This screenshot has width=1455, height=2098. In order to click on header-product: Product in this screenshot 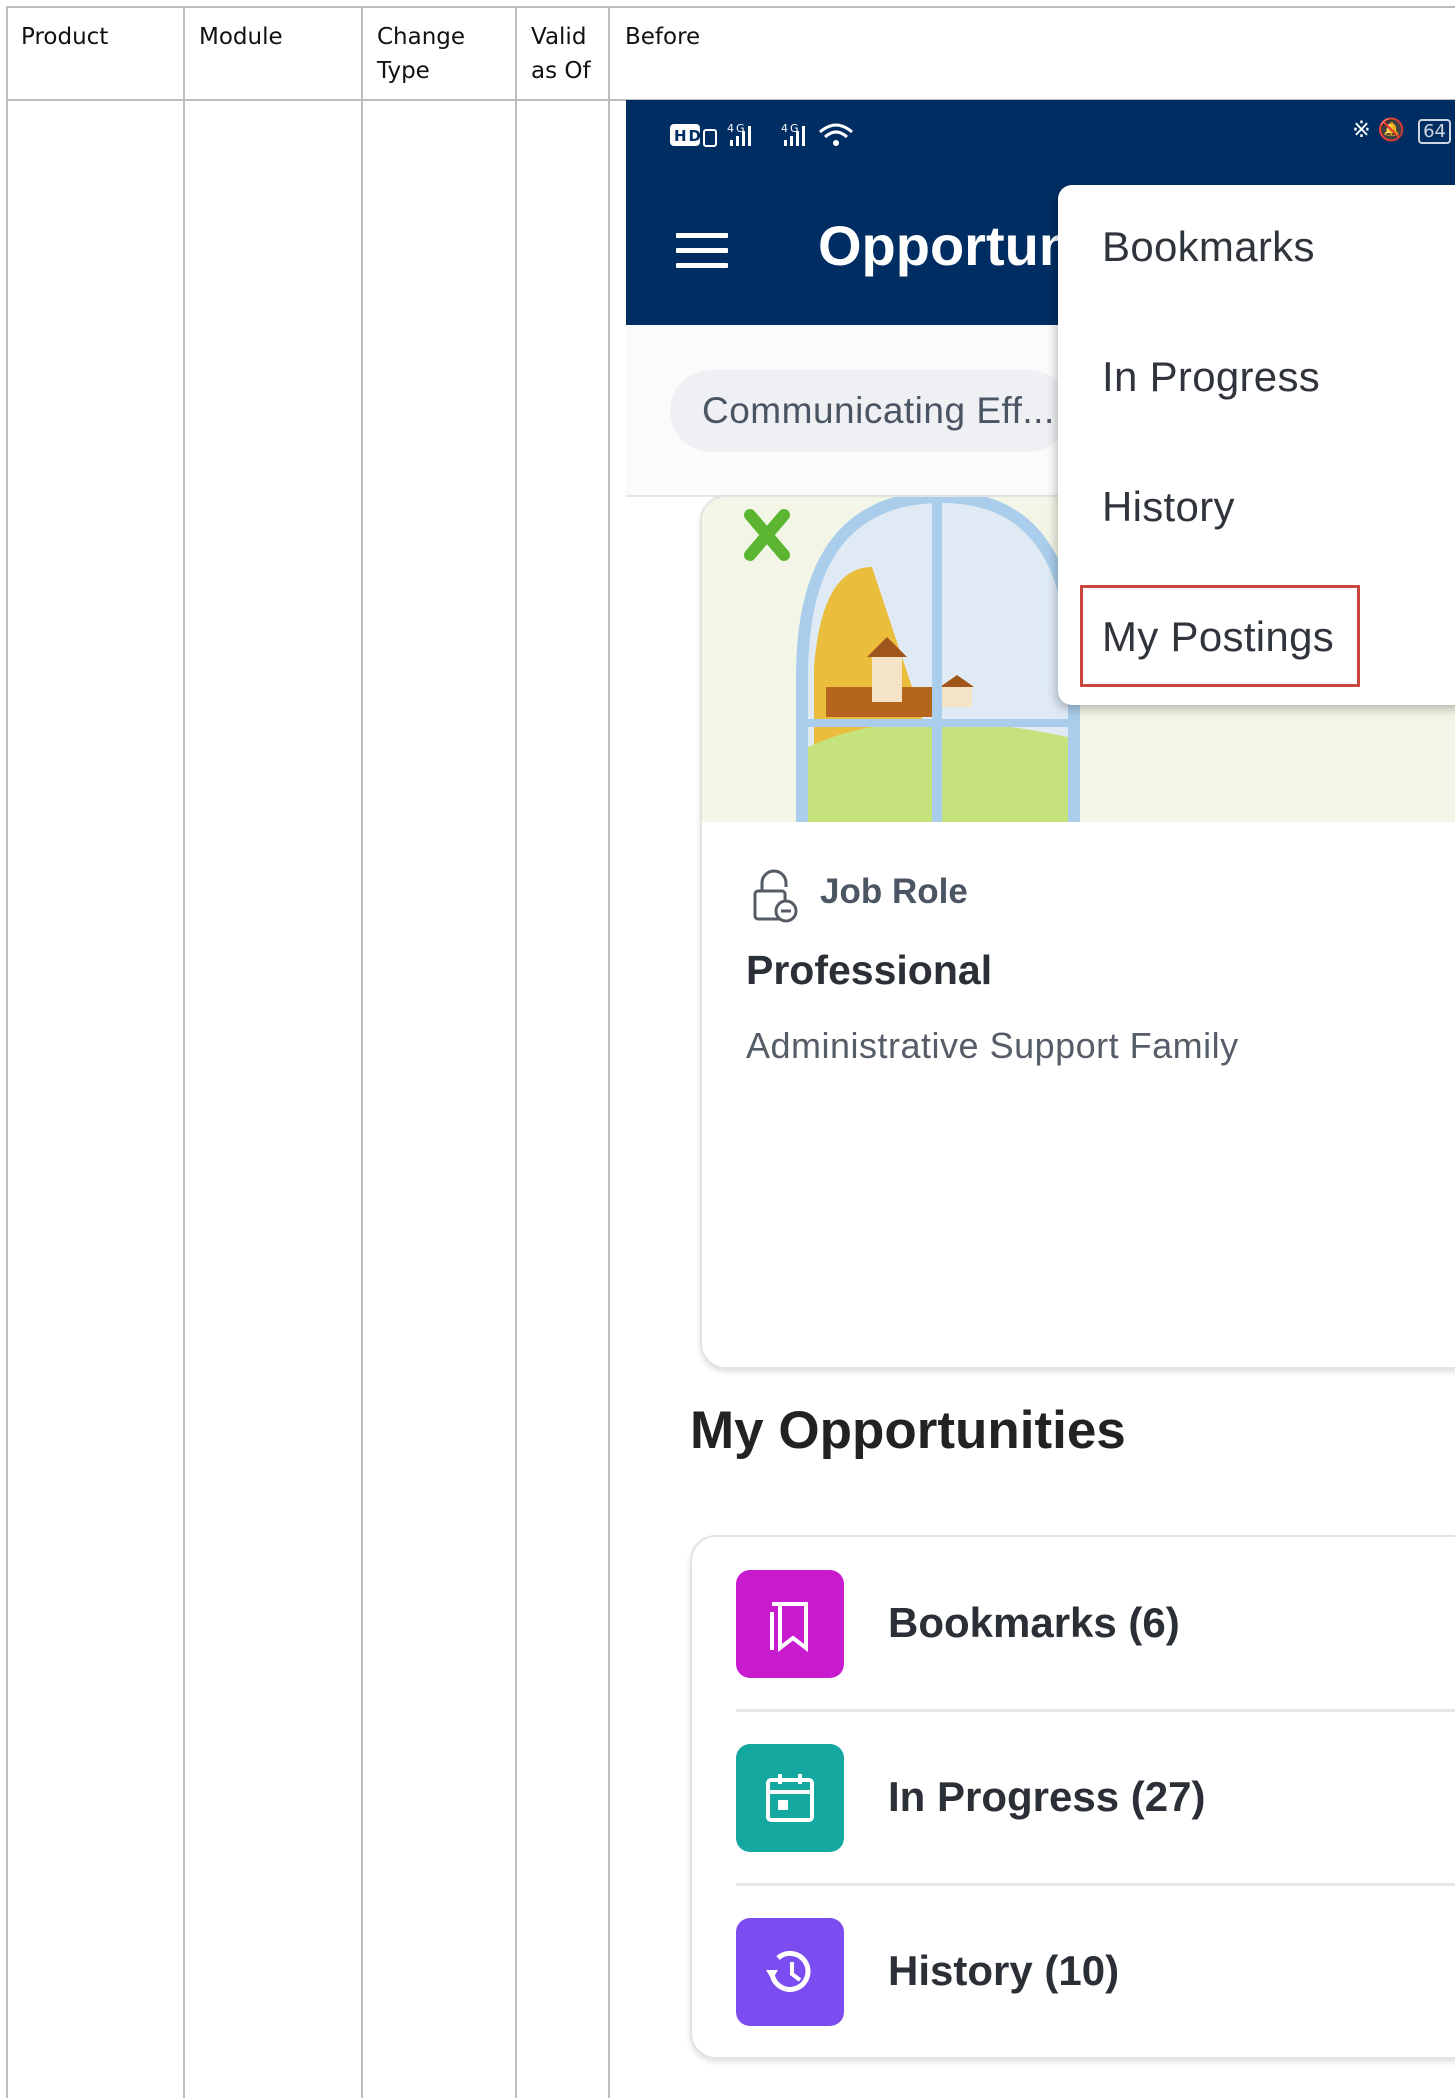, I will do `click(65, 37)`.